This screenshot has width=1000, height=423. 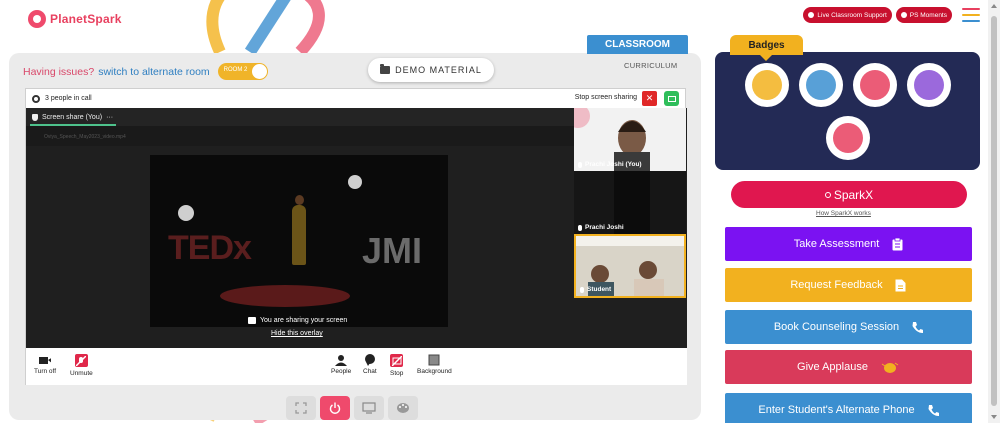 I want to click on pip-icon, so click(x=671, y=98).